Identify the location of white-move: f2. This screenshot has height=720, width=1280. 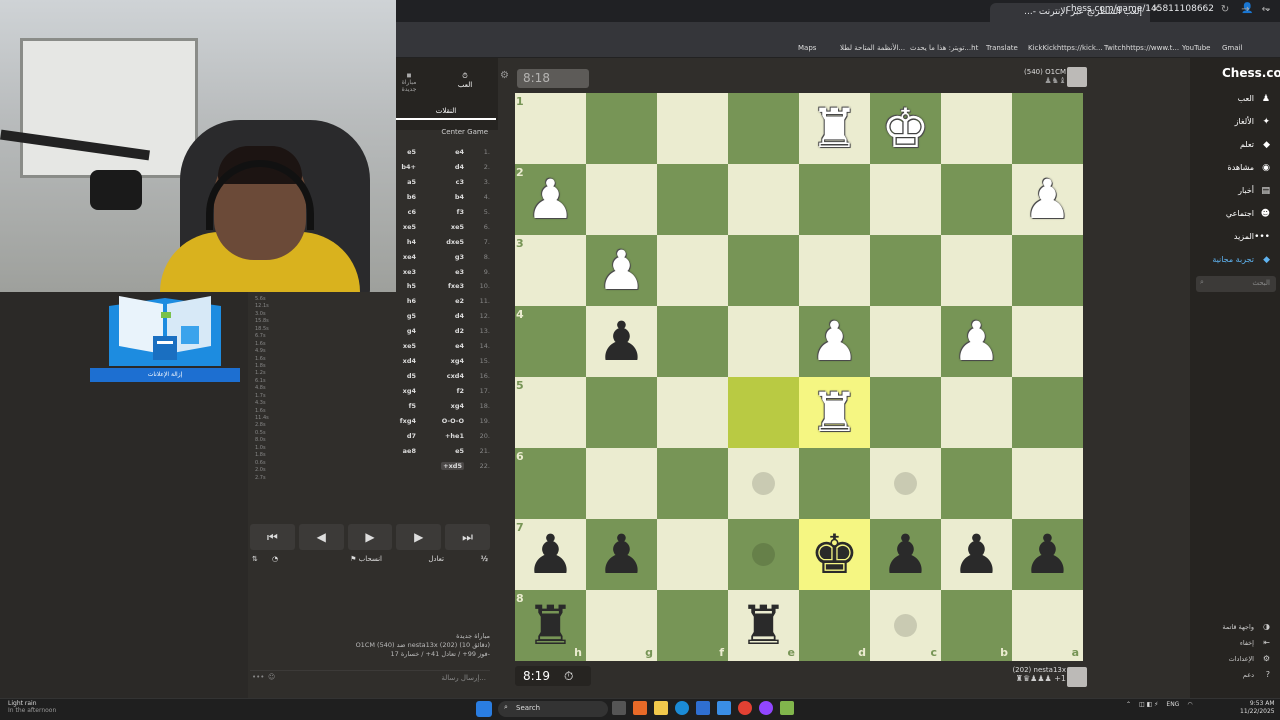
(460, 391).